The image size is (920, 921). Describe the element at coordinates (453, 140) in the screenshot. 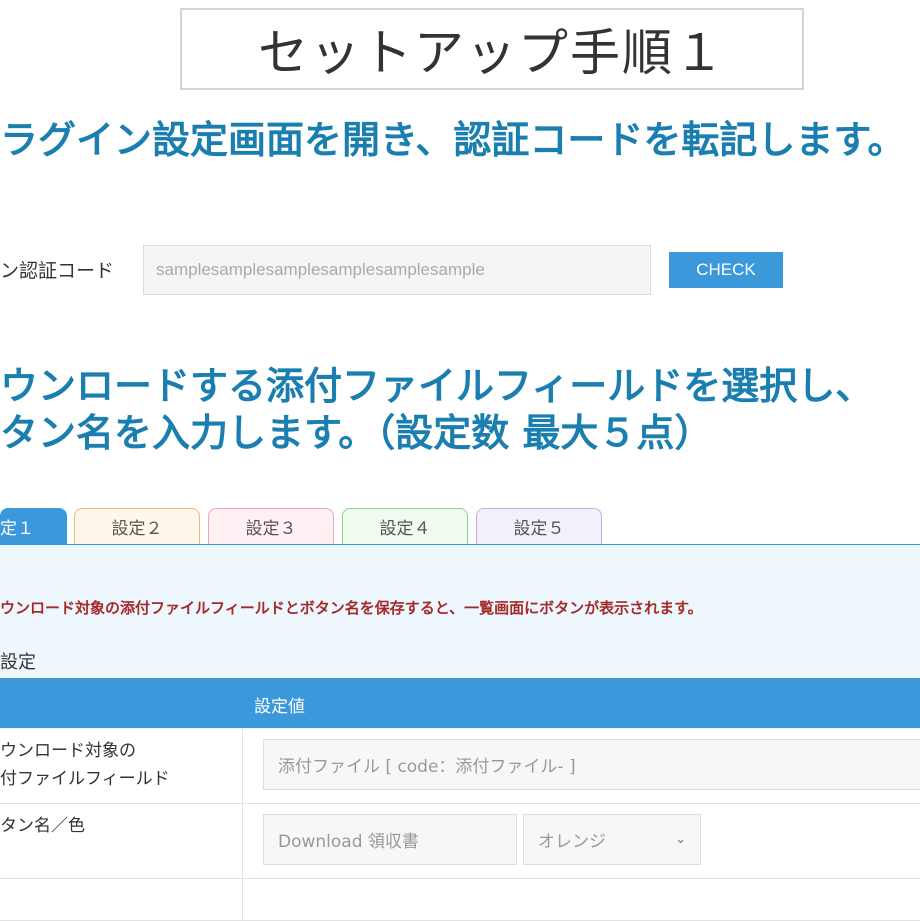

I see `step1-heading: ラグイン設定画面を開き、認証コードを転記します。` at that location.